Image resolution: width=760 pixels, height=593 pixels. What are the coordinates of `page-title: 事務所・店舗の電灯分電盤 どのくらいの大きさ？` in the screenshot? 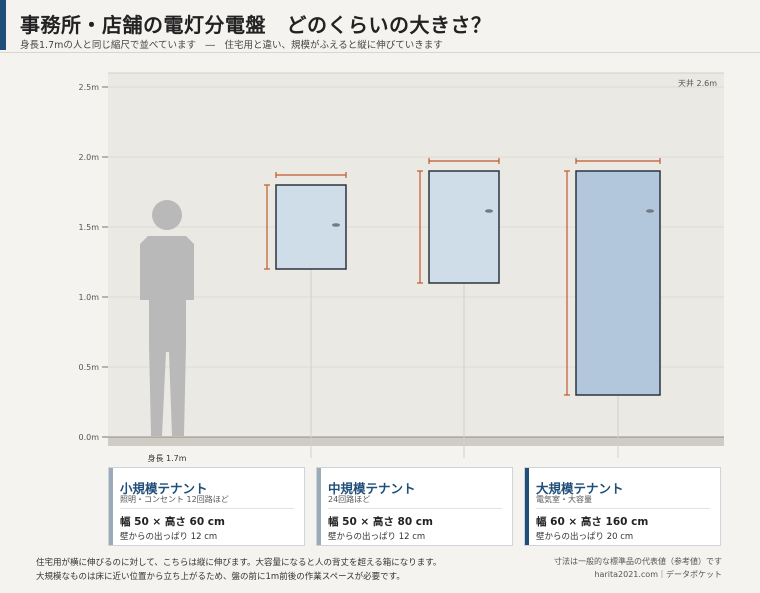 It's located at (256, 25).